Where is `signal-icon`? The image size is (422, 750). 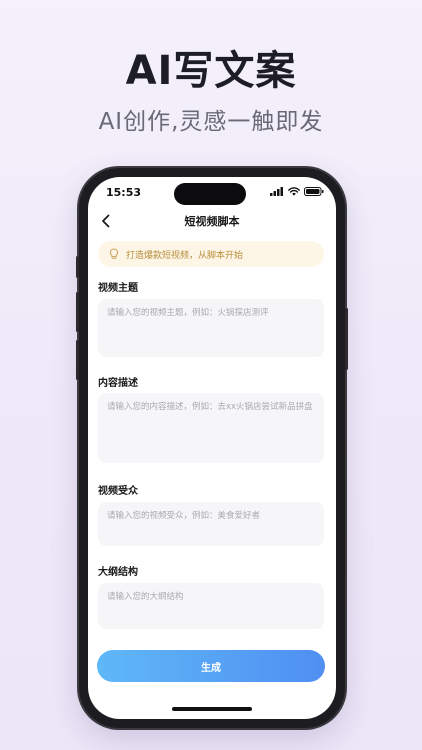
signal-icon is located at coordinates (276, 191).